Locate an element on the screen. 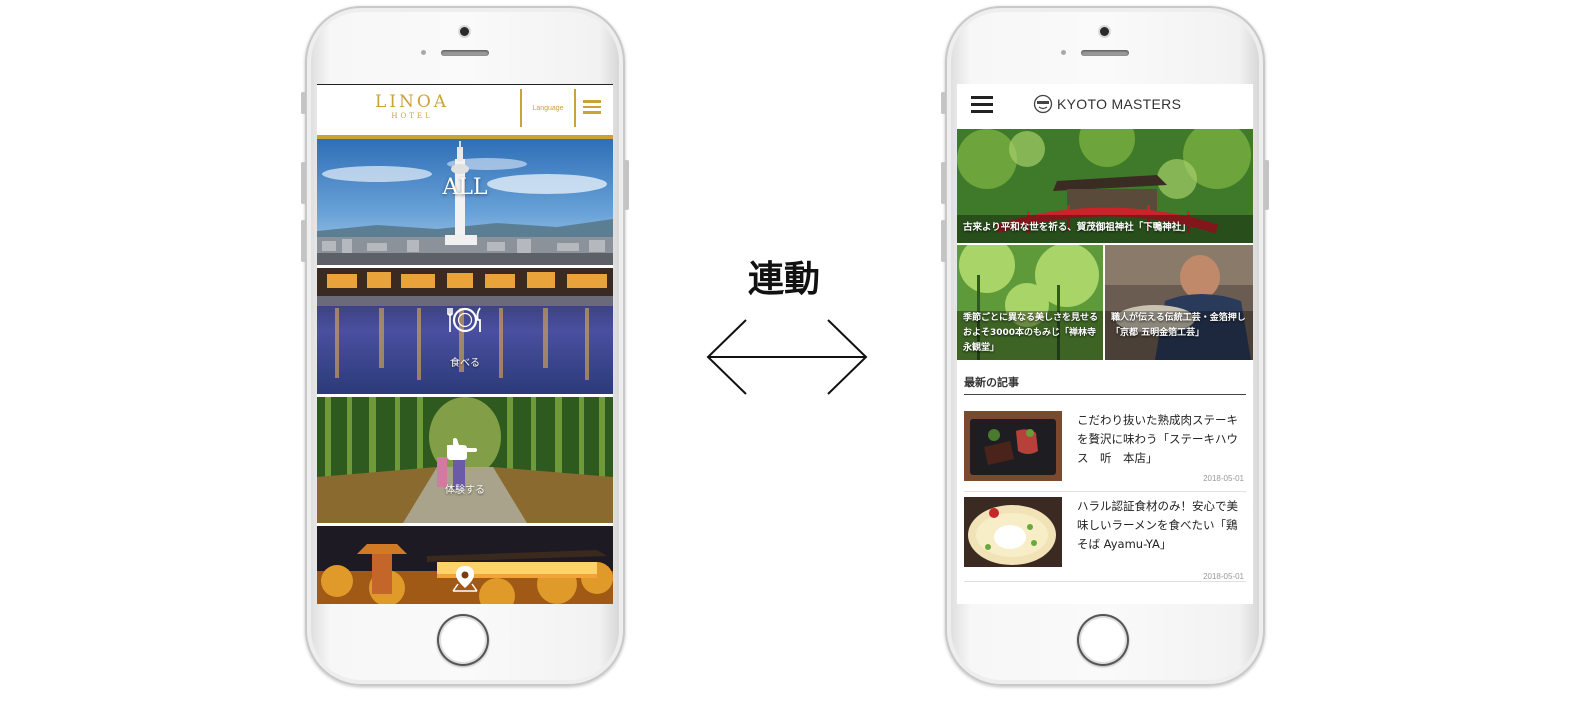 The height and width of the screenshot is (713, 1575). linoa-logo: LINOA HOTEL is located at coordinates (412, 107).